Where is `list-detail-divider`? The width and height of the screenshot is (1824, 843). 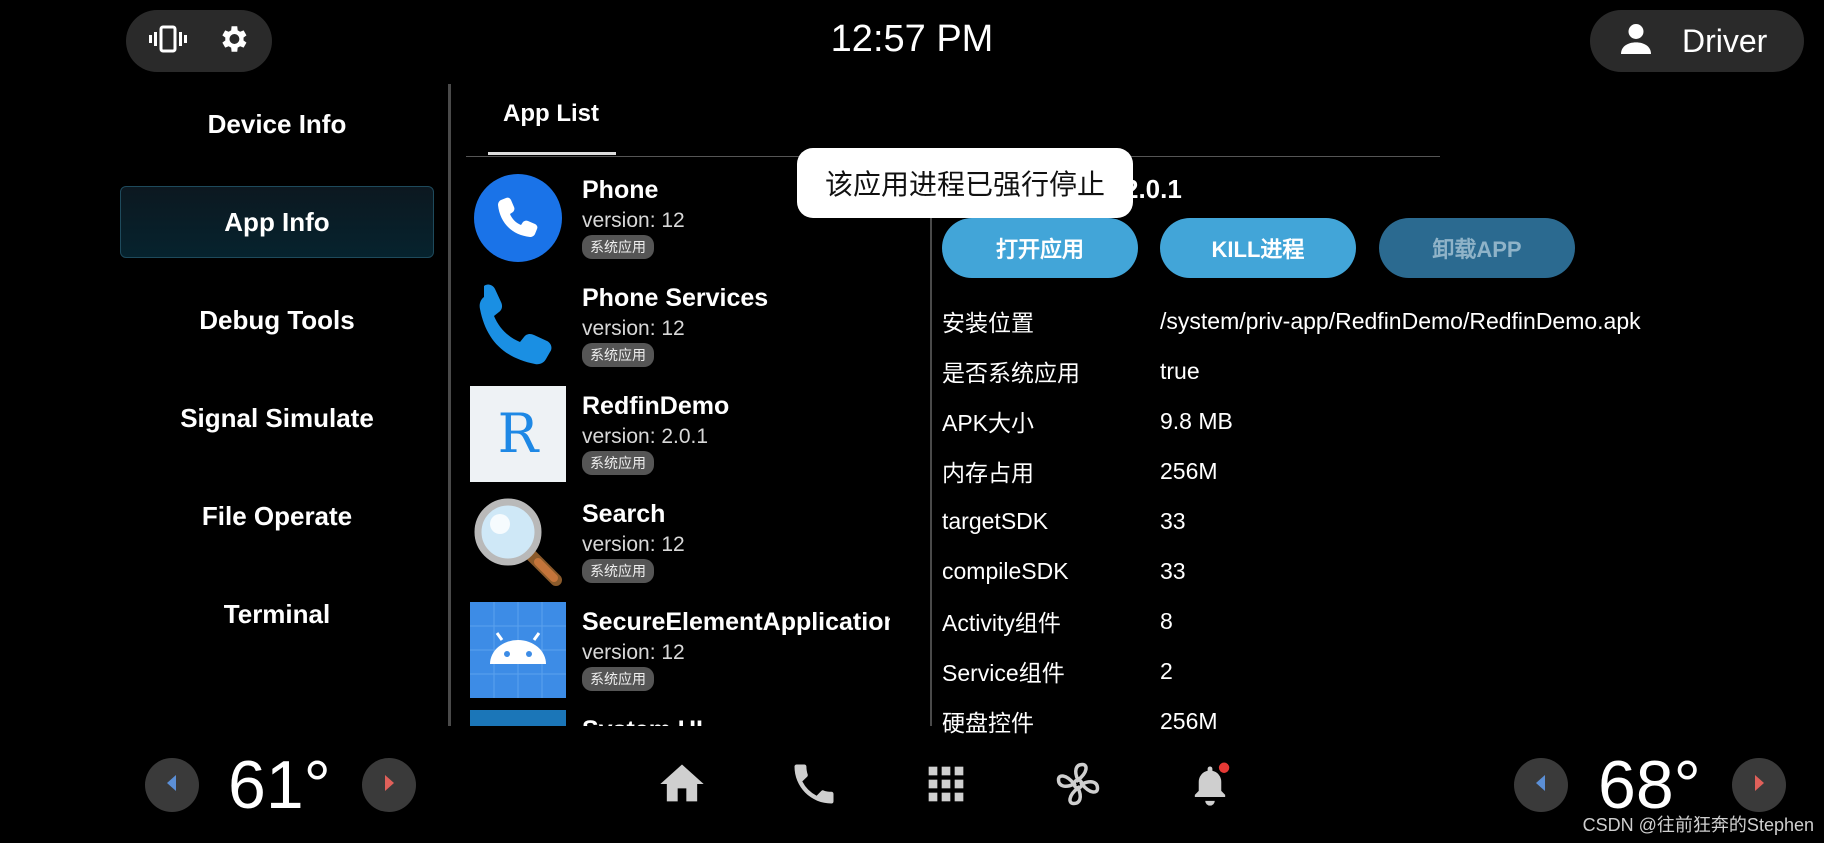 list-detail-divider is located at coordinates (931, 455).